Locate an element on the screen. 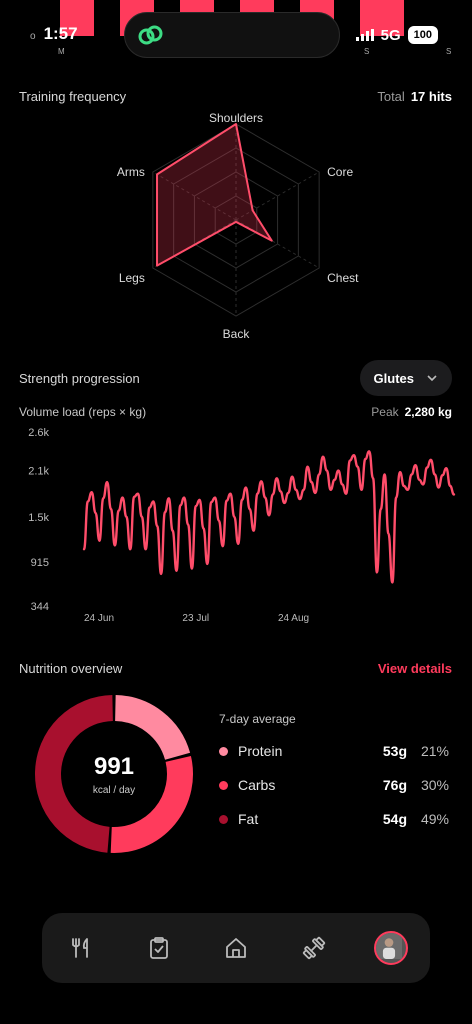  muscle-dropdown: Glutes is located at coordinates (405, 378).